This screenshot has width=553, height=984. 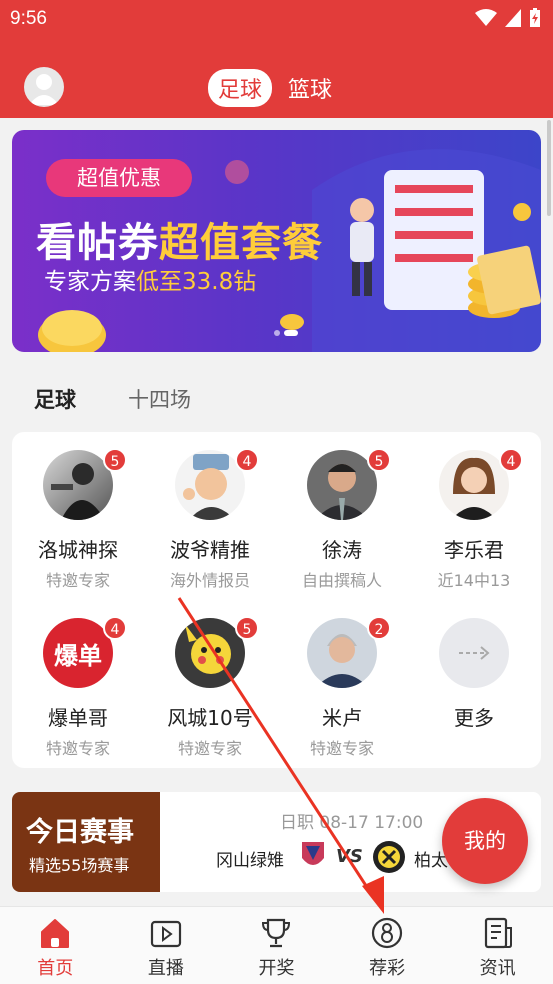 I want to click on expert-name: 徐涛, so click(x=342, y=550).